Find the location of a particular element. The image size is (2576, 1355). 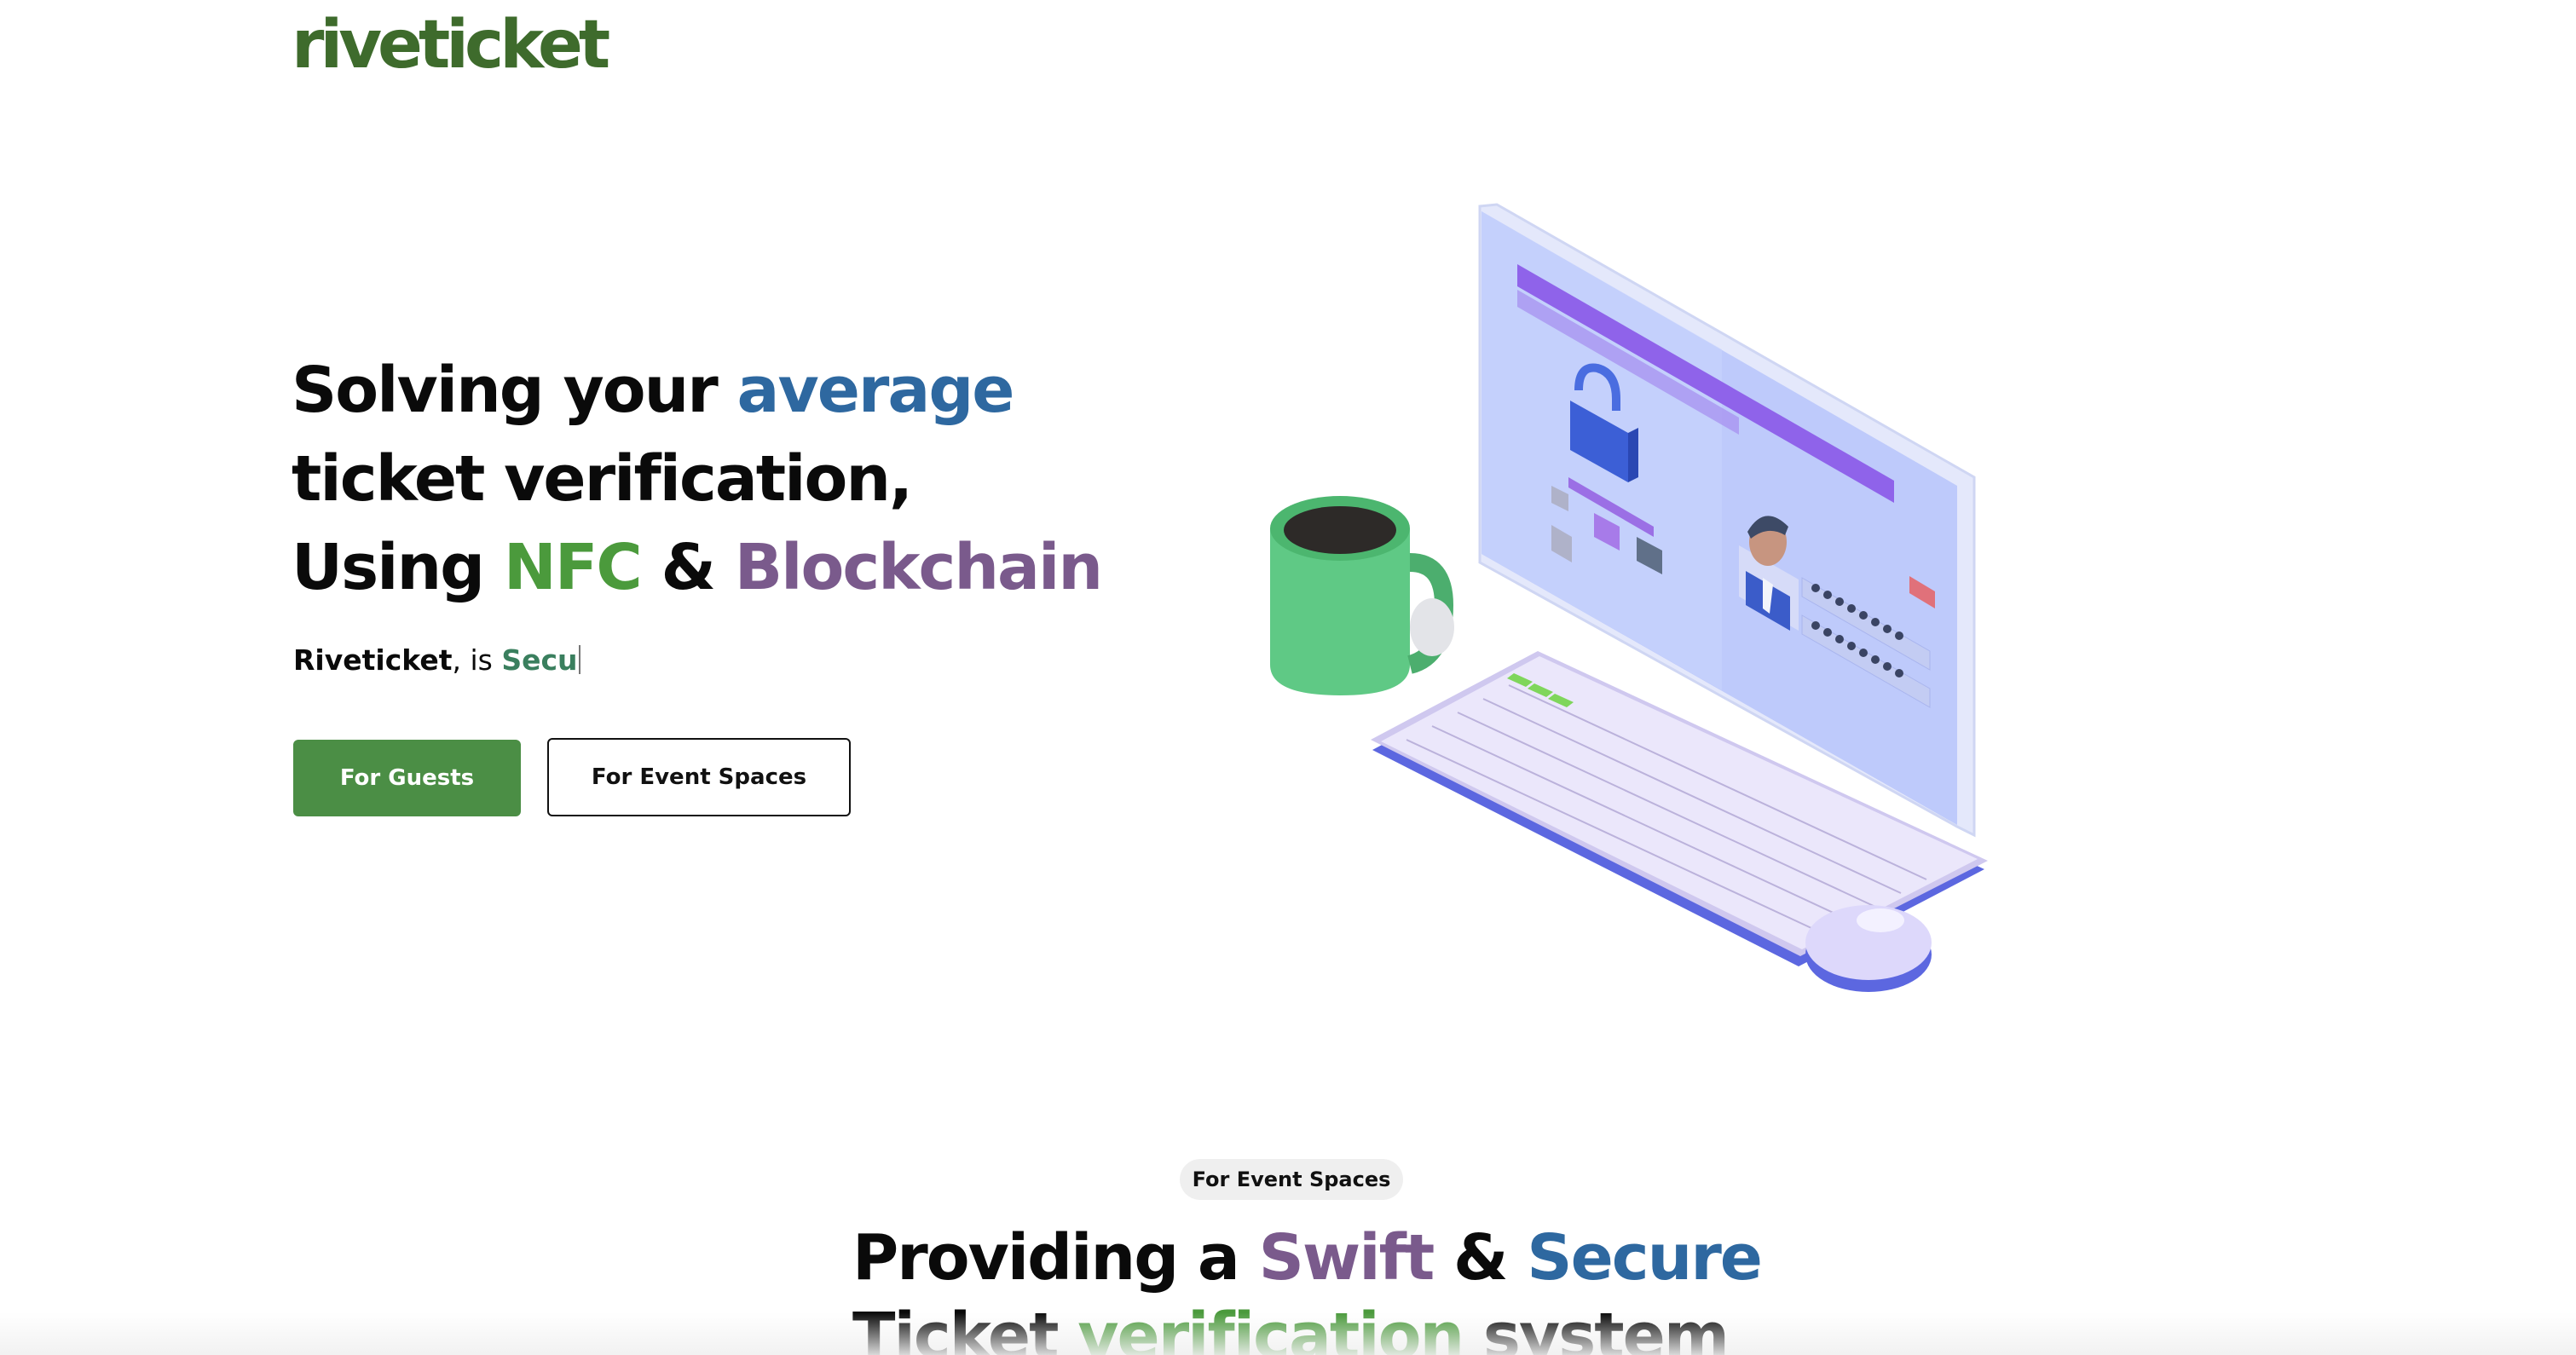

hero-heading-line-1: Solving your average is located at coordinates (718, 391).